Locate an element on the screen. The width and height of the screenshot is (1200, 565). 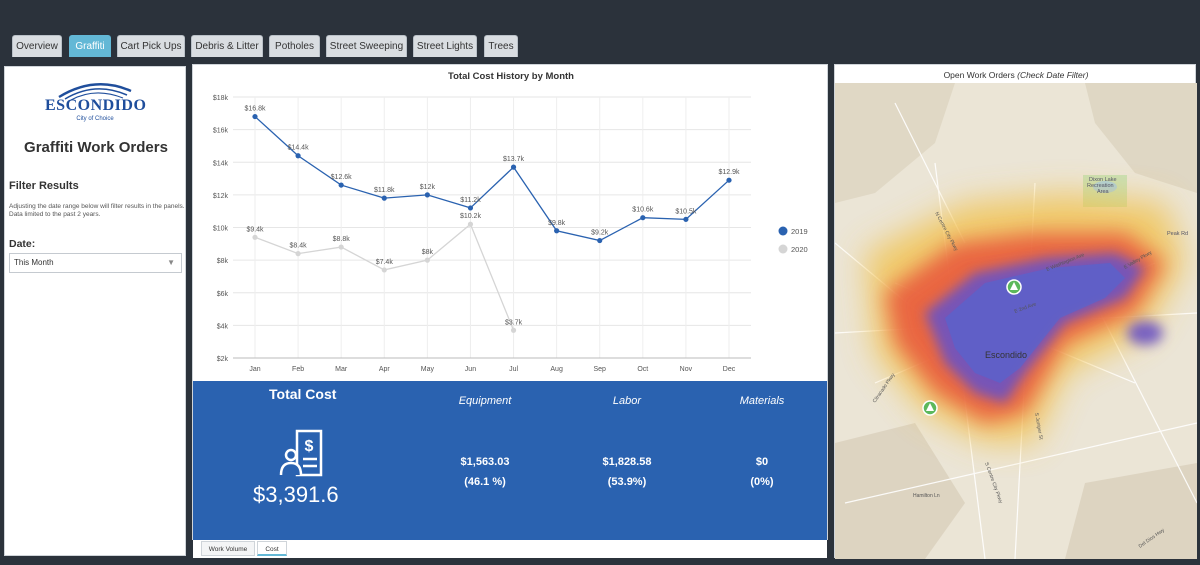
data-label-2020: $3.7k is located at coordinates (514, 322).